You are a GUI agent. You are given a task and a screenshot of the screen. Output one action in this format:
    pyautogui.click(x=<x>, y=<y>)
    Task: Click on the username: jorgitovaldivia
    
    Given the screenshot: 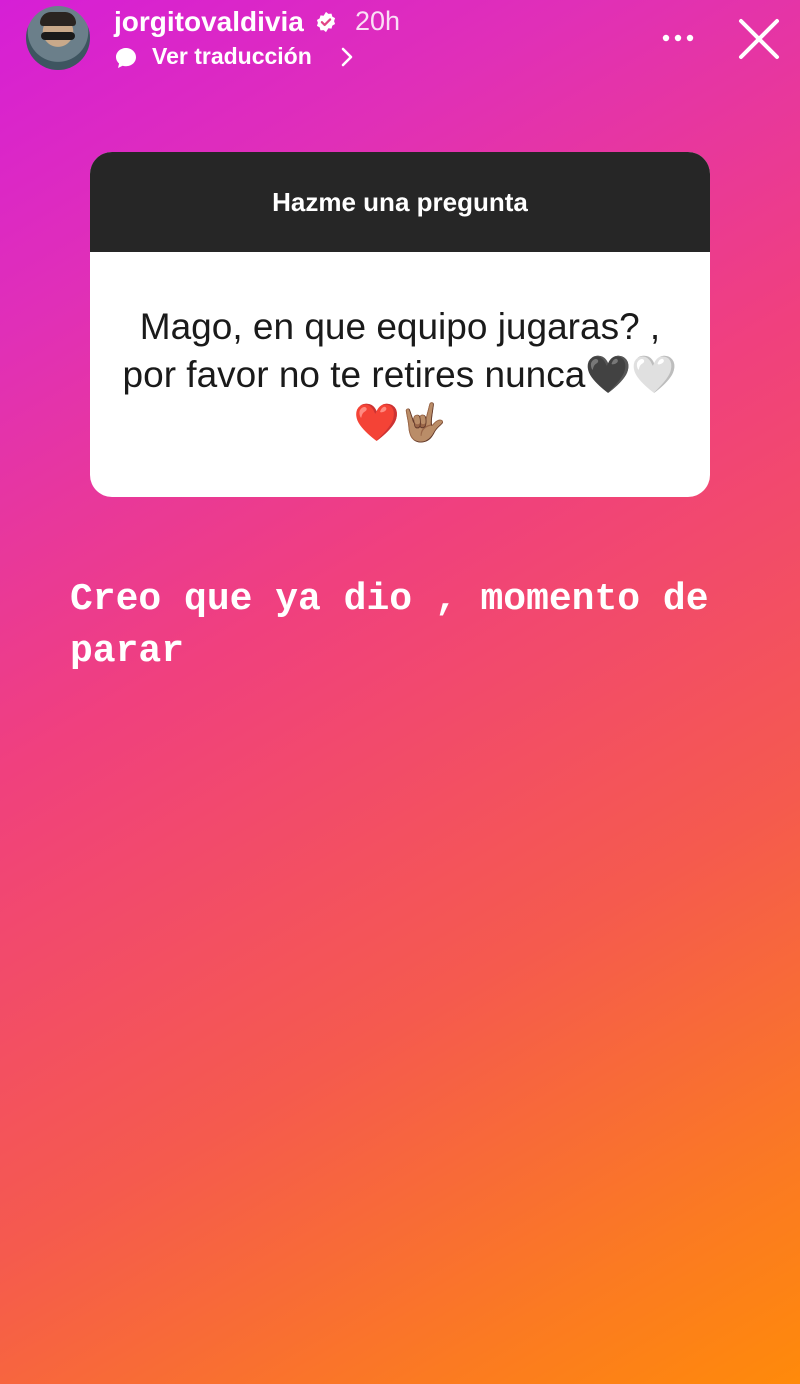 What is the action you would take?
    pyautogui.click(x=209, y=22)
    